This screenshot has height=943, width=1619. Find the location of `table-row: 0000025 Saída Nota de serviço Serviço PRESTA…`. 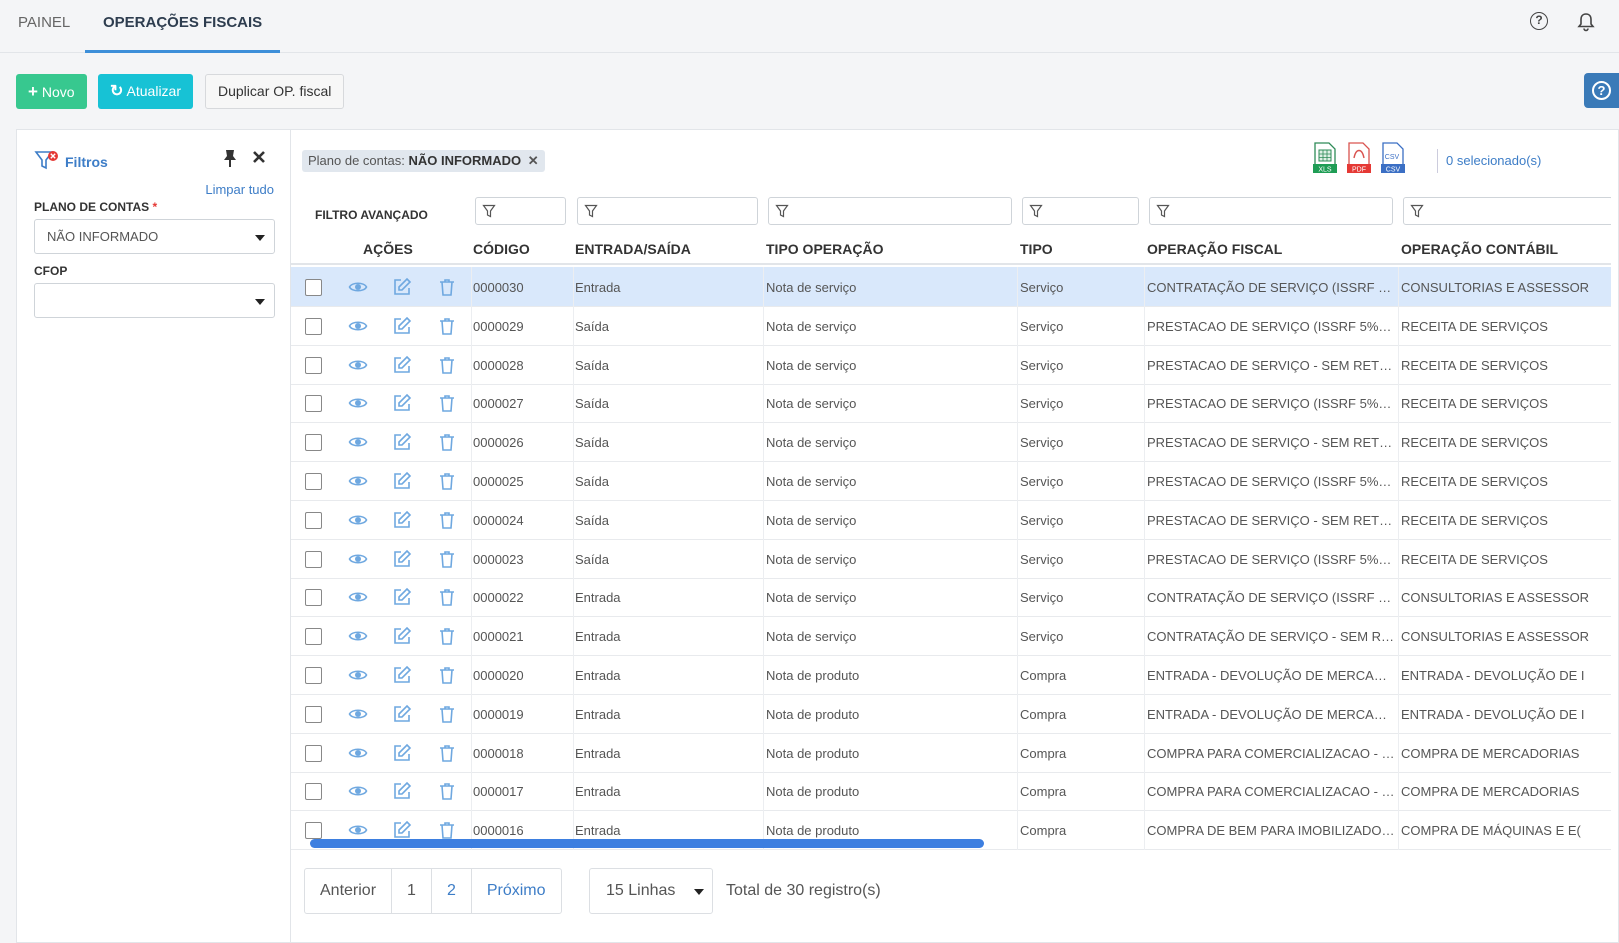

table-row: 0000025 Saída Nota de serviço Serviço PRESTA… is located at coordinates (951, 481).